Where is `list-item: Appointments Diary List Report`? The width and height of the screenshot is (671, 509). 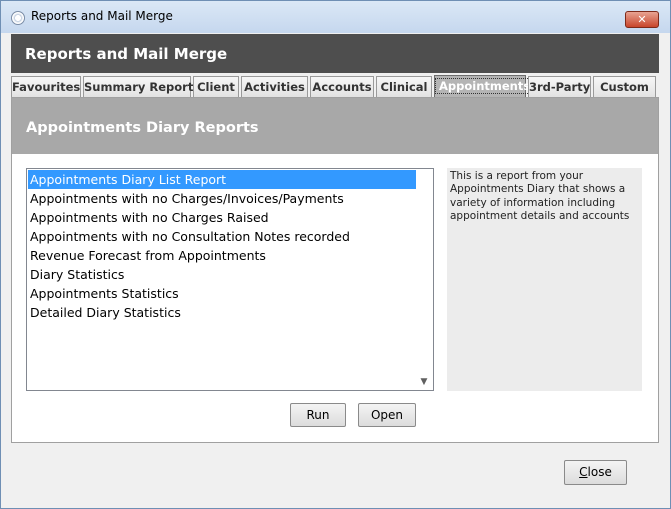
list-item: Appointments Diary List Report is located at coordinates (222, 179).